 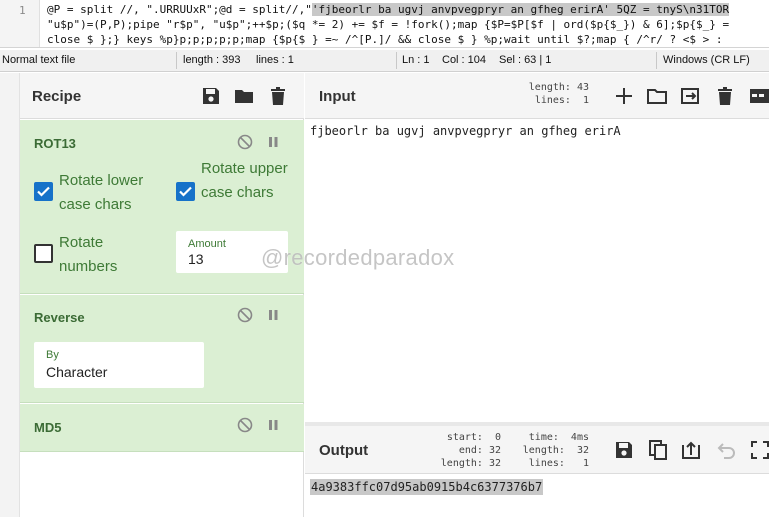 I want to click on output-length-2: length: 32, so click(x=555, y=450).